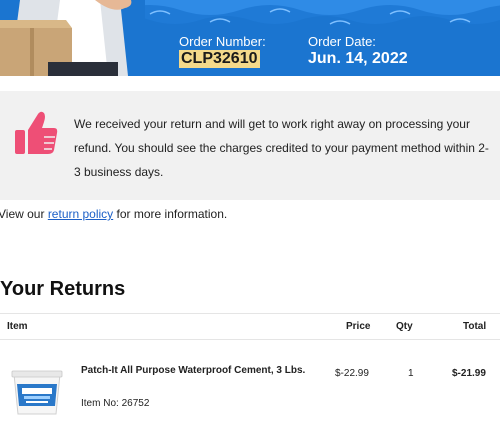 The width and height of the screenshot is (500, 435). Describe the element at coordinates (63, 289) in the screenshot. I see `your-returns-heading: Your Returns` at that location.